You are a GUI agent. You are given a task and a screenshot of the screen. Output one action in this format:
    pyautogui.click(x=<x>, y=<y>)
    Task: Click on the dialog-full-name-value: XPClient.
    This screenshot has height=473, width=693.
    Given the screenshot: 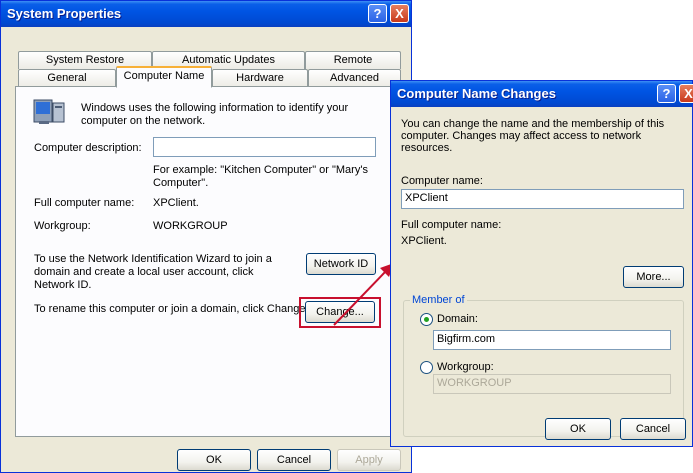 What is the action you would take?
    pyautogui.click(x=424, y=241)
    